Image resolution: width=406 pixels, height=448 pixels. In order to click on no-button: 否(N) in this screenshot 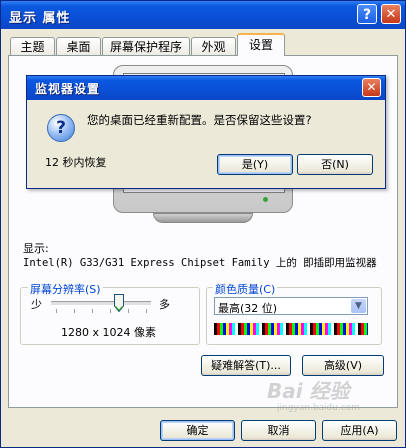, I will do `click(335, 164)`.